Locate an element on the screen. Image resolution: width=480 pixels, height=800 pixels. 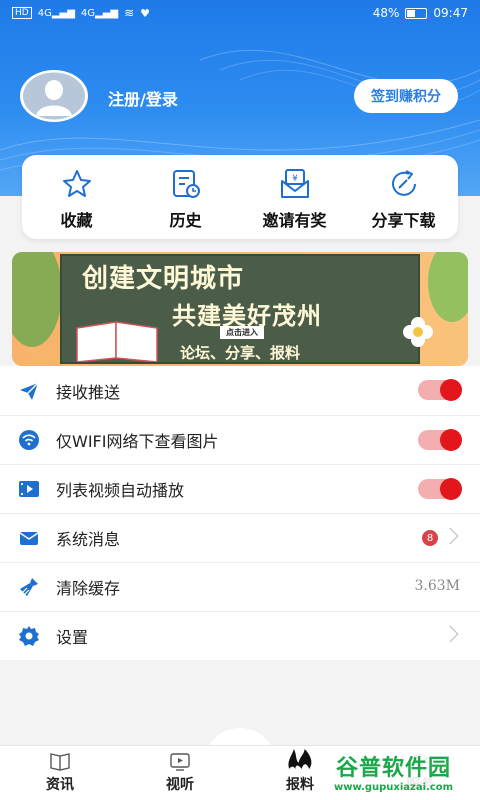
setting-wifi-images: 仅WIFI网络下查看图片 is located at coordinates (240, 439).